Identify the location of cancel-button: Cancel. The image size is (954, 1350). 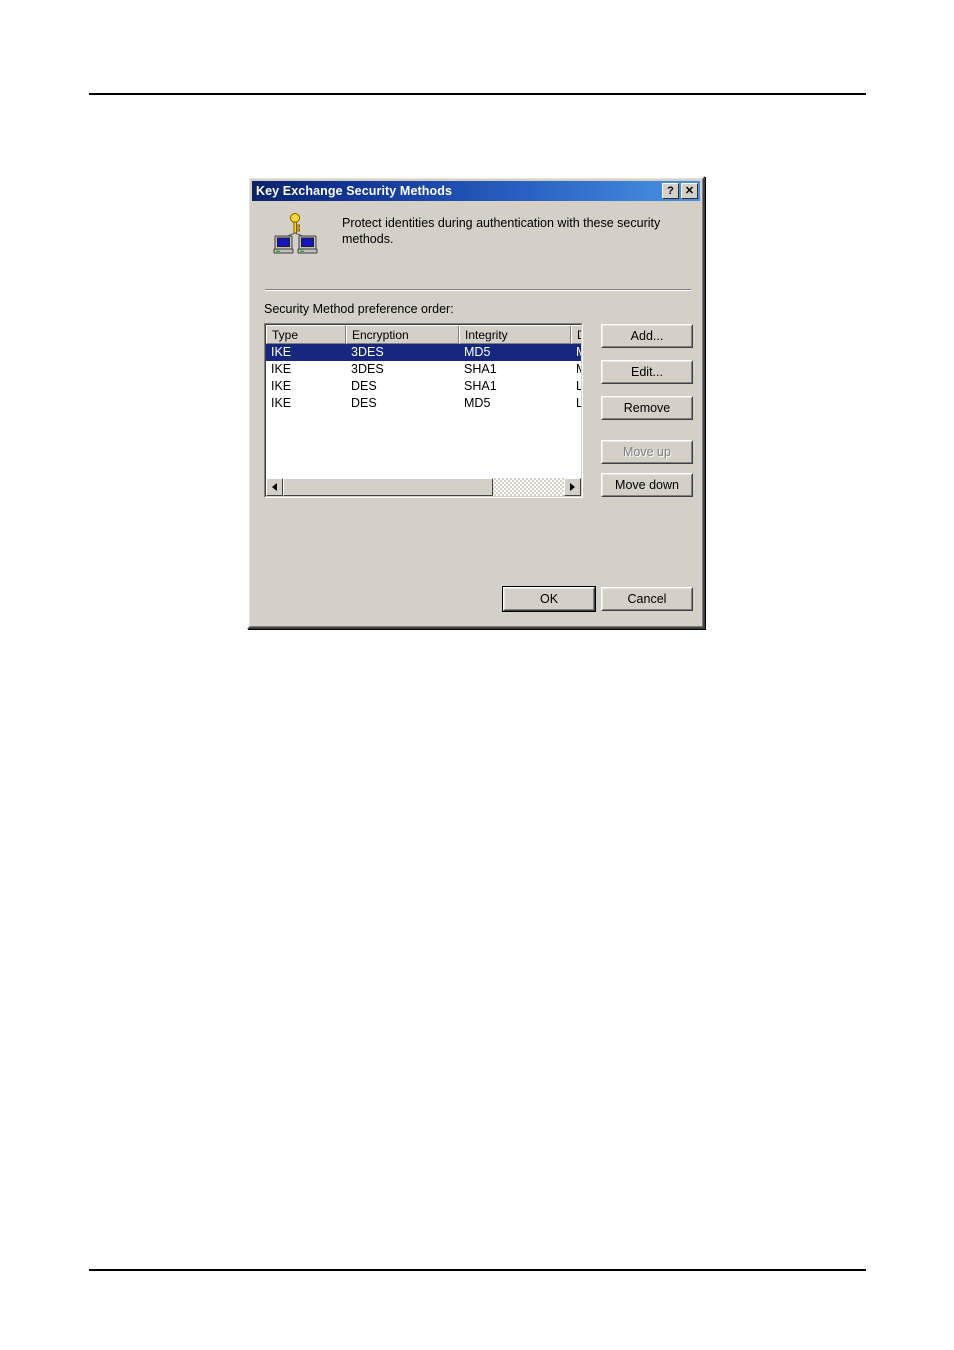
(647, 599).